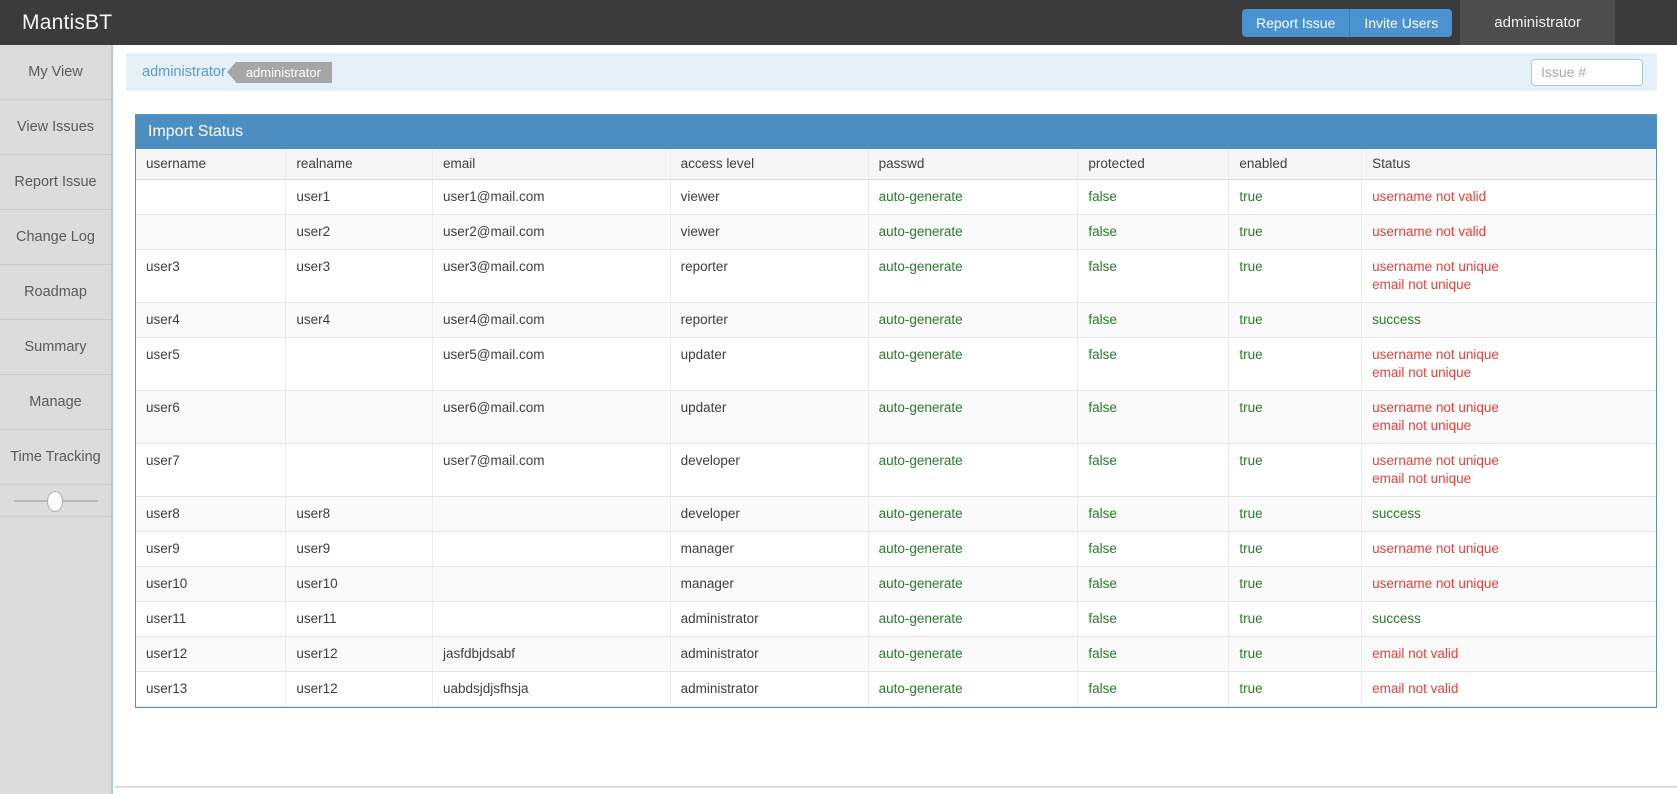  I want to click on slider-knob-handle, so click(55, 501).